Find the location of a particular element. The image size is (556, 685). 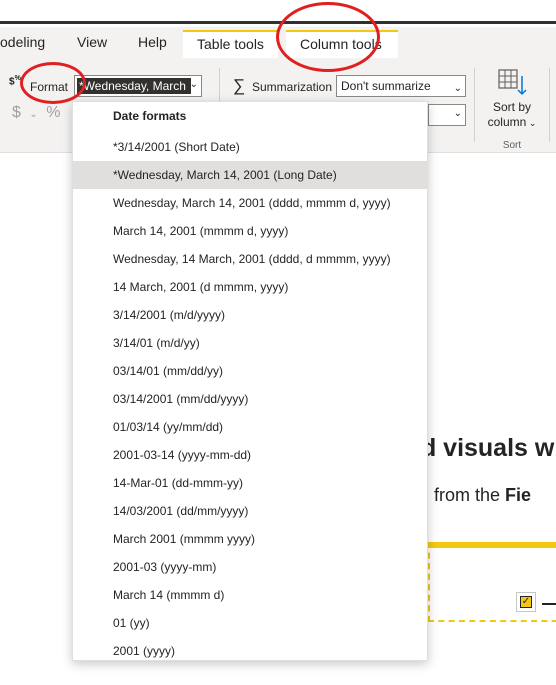

canvas-subheading-bold: Fie is located at coordinates (518, 495).